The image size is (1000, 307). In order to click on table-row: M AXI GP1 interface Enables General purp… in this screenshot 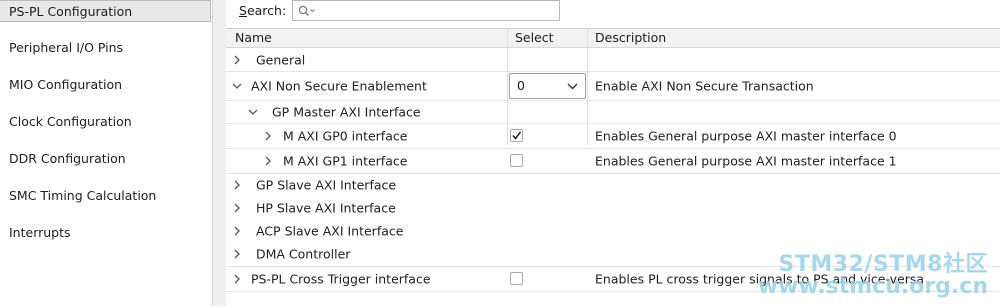, I will do `click(613, 161)`.